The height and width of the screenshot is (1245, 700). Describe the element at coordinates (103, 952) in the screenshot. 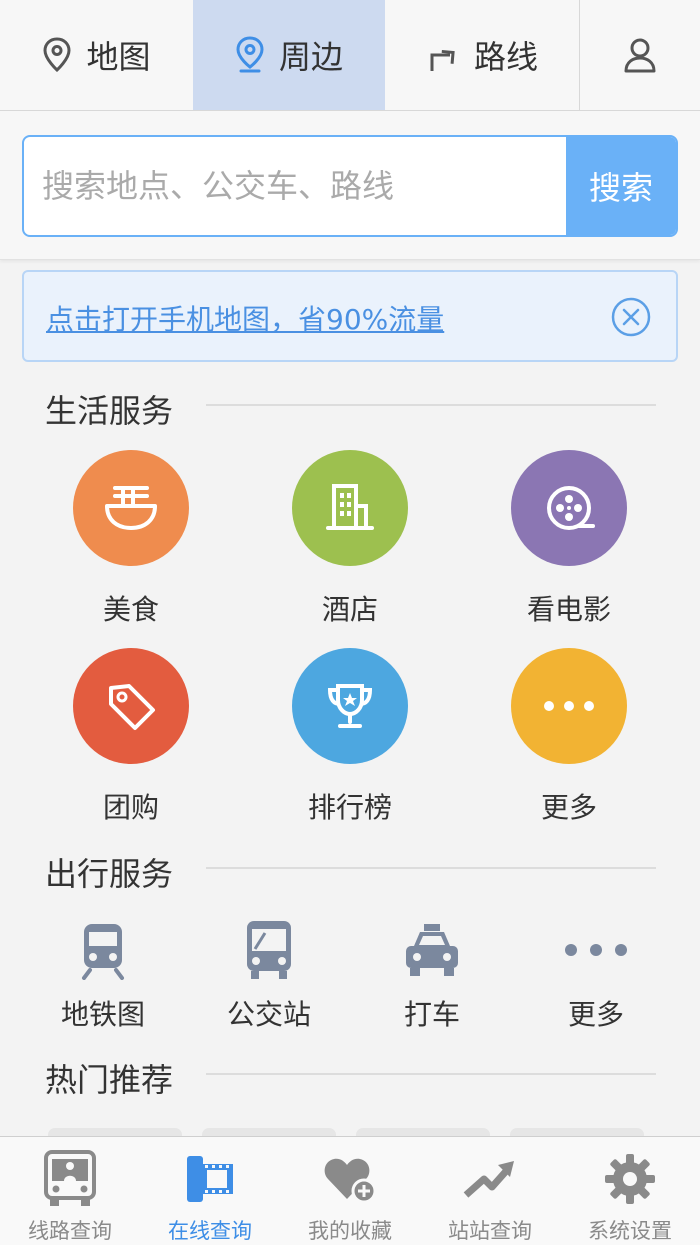

I see `subway-icon` at that location.